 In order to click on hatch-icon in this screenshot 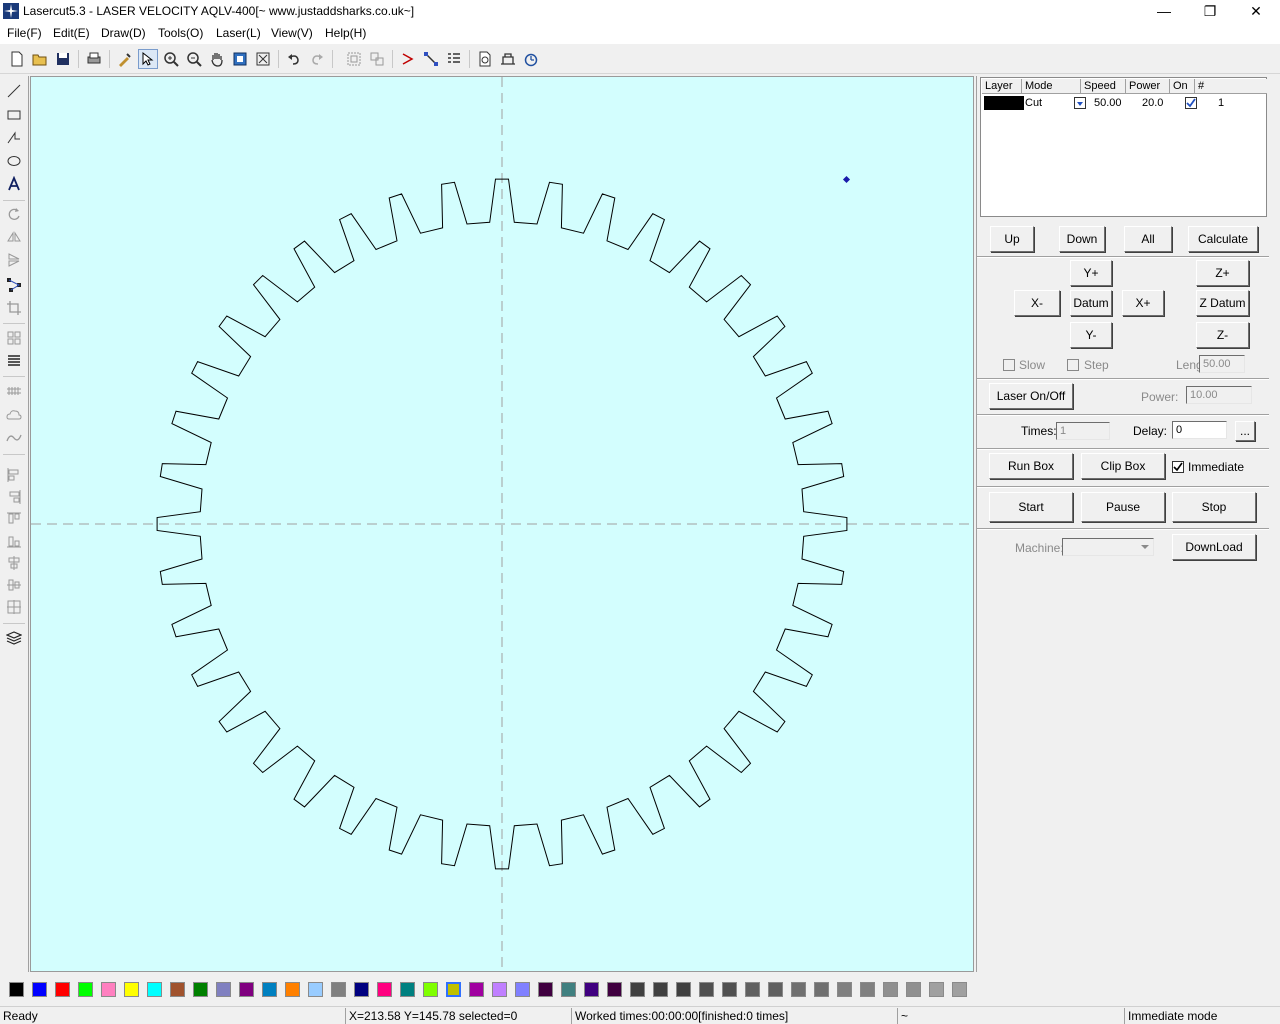, I will do `click(14, 391)`.